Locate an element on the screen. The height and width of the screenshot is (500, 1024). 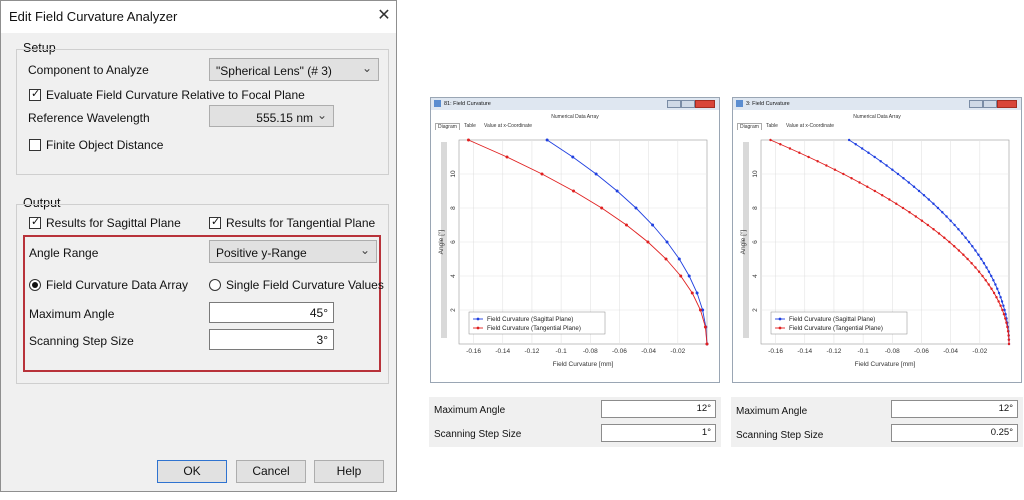
x-axis-label: Field Curvature [mm] is located at coordinates (885, 364).